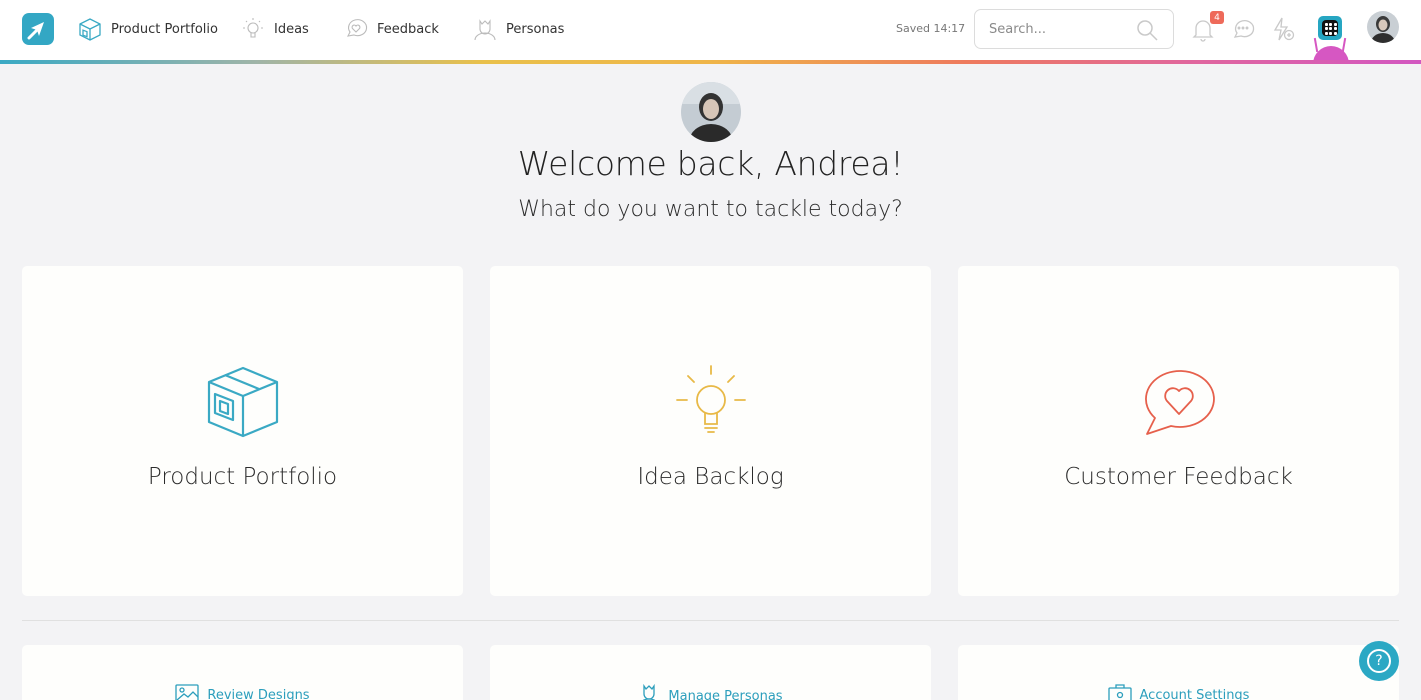 This screenshot has width=1421, height=700. Describe the element at coordinates (258, 694) in the screenshot. I see `secondary-link-label: Review Designs` at that location.